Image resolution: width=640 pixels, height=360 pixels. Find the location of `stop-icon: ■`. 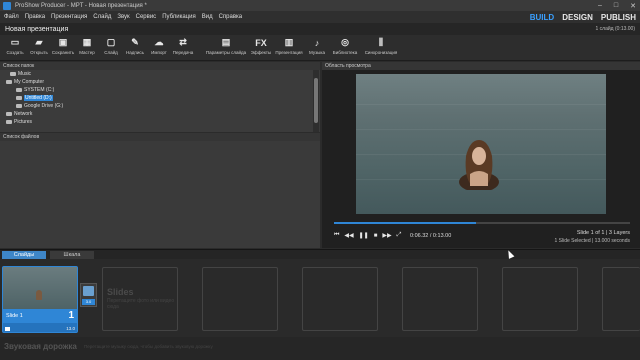

stop-icon: ■ is located at coordinates (376, 236).